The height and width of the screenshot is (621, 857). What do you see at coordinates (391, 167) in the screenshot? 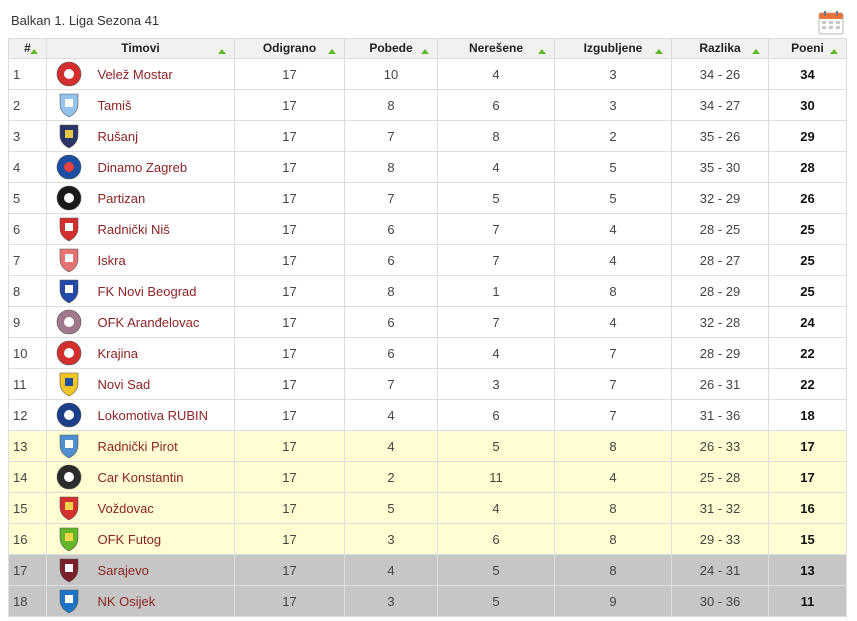
I see `wins-cell: 8` at bounding box center [391, 167].